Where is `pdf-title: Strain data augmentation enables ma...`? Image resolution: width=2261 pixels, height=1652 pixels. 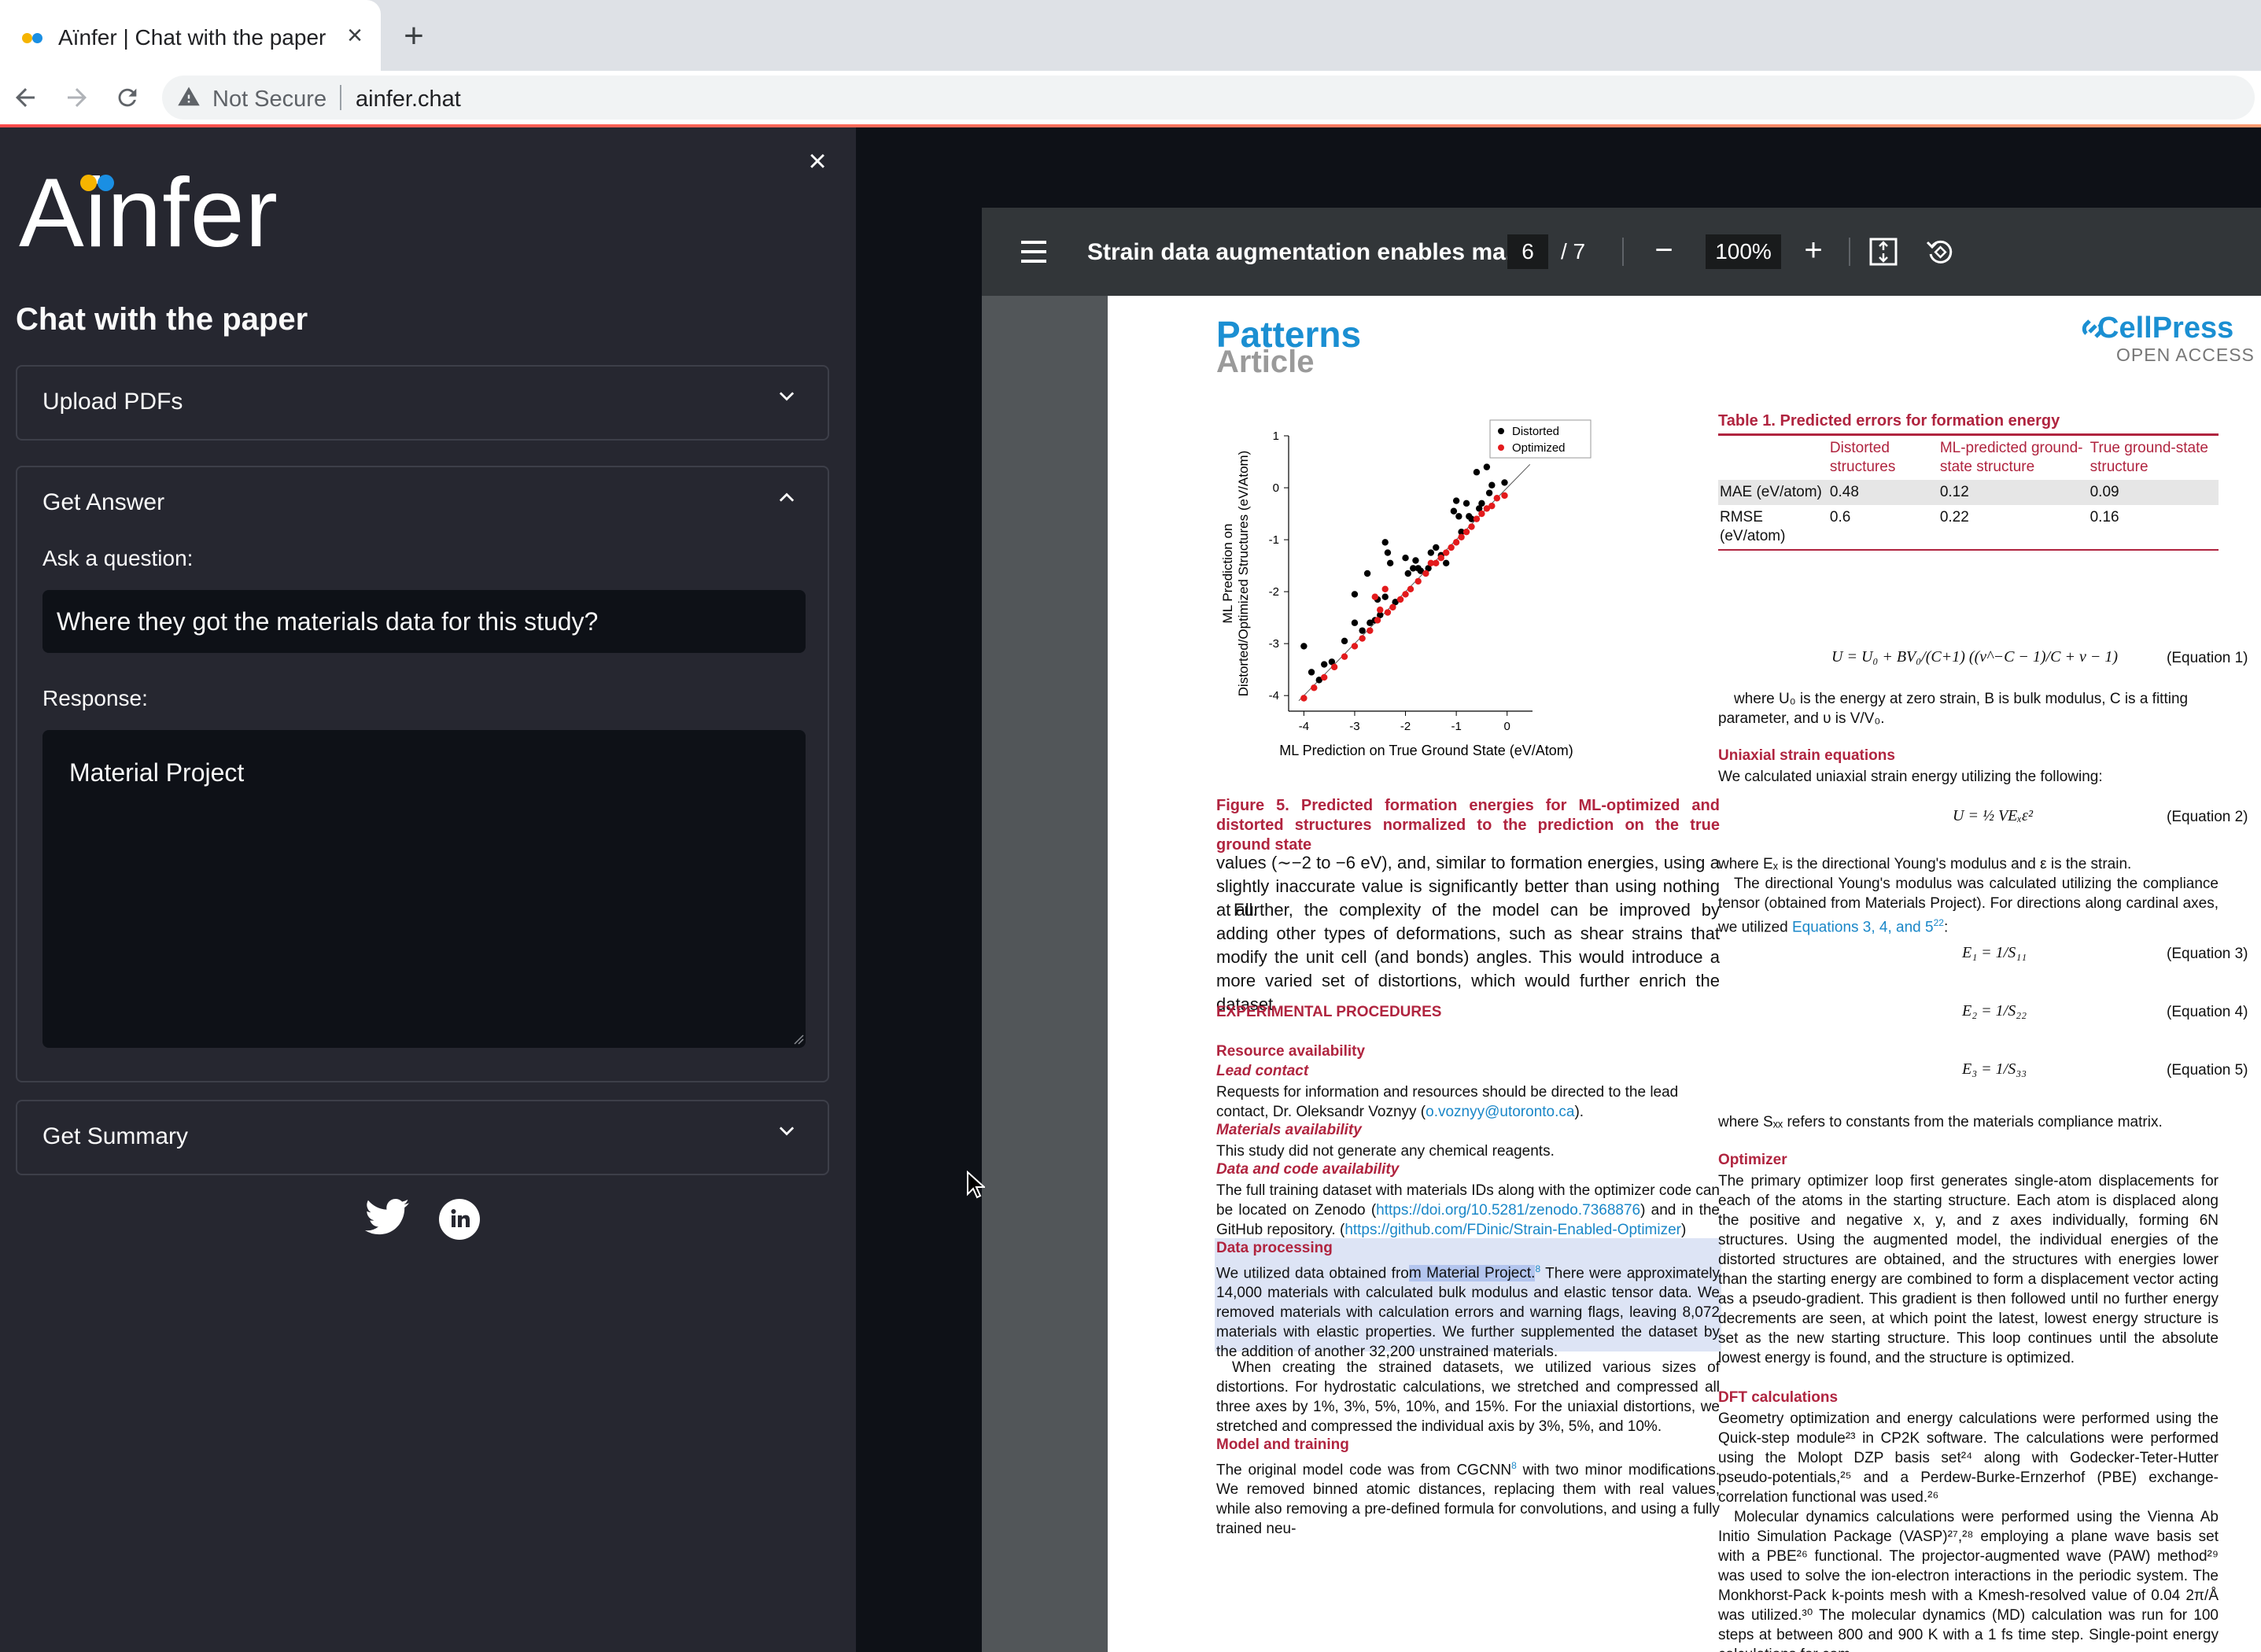
pdf-title: Strain data augmentation enables ma... is located at coordinates (1306, 252).